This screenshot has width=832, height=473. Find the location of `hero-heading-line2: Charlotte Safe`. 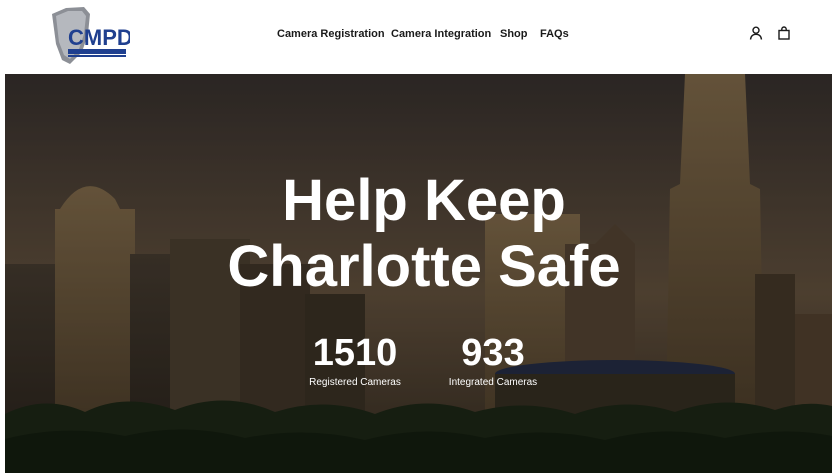

hero-heading-line2: Charlotte Safe is located at coordinates (424, 266).